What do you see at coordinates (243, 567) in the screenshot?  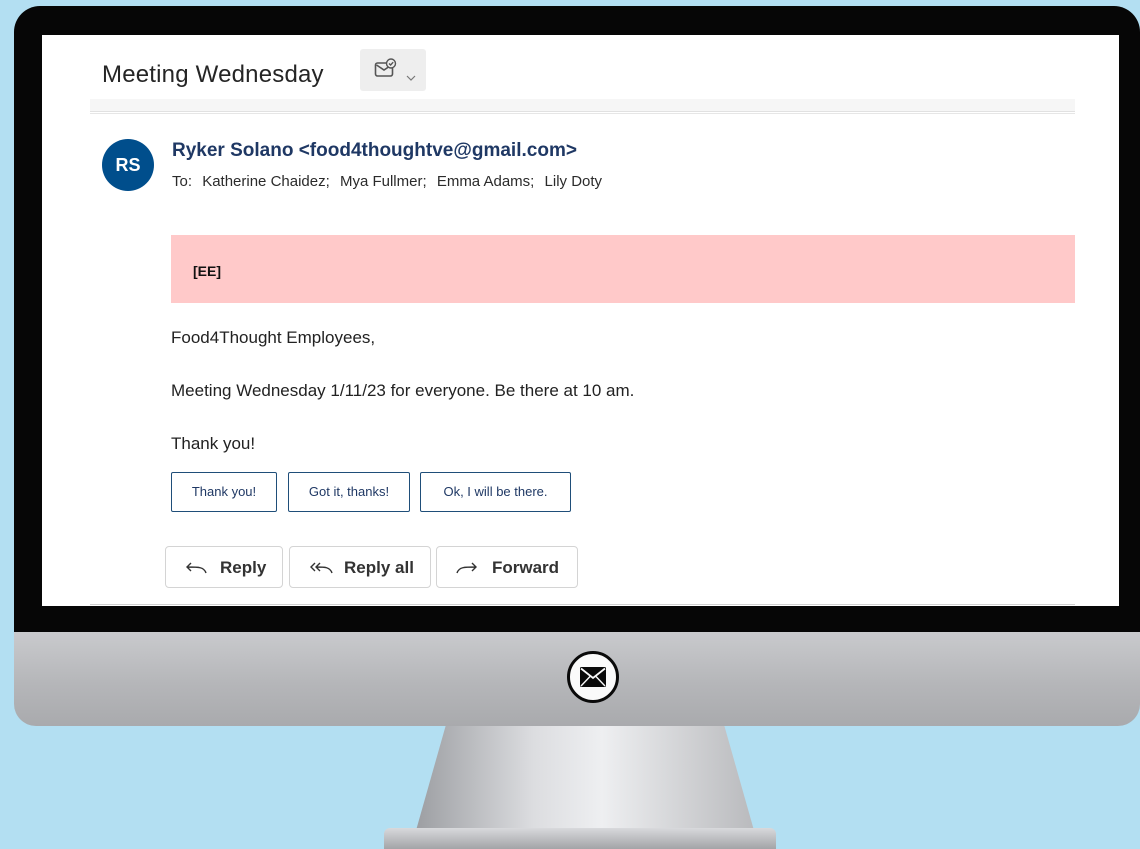 I see `reply-label: Reply` at bounding box center [243, 567].